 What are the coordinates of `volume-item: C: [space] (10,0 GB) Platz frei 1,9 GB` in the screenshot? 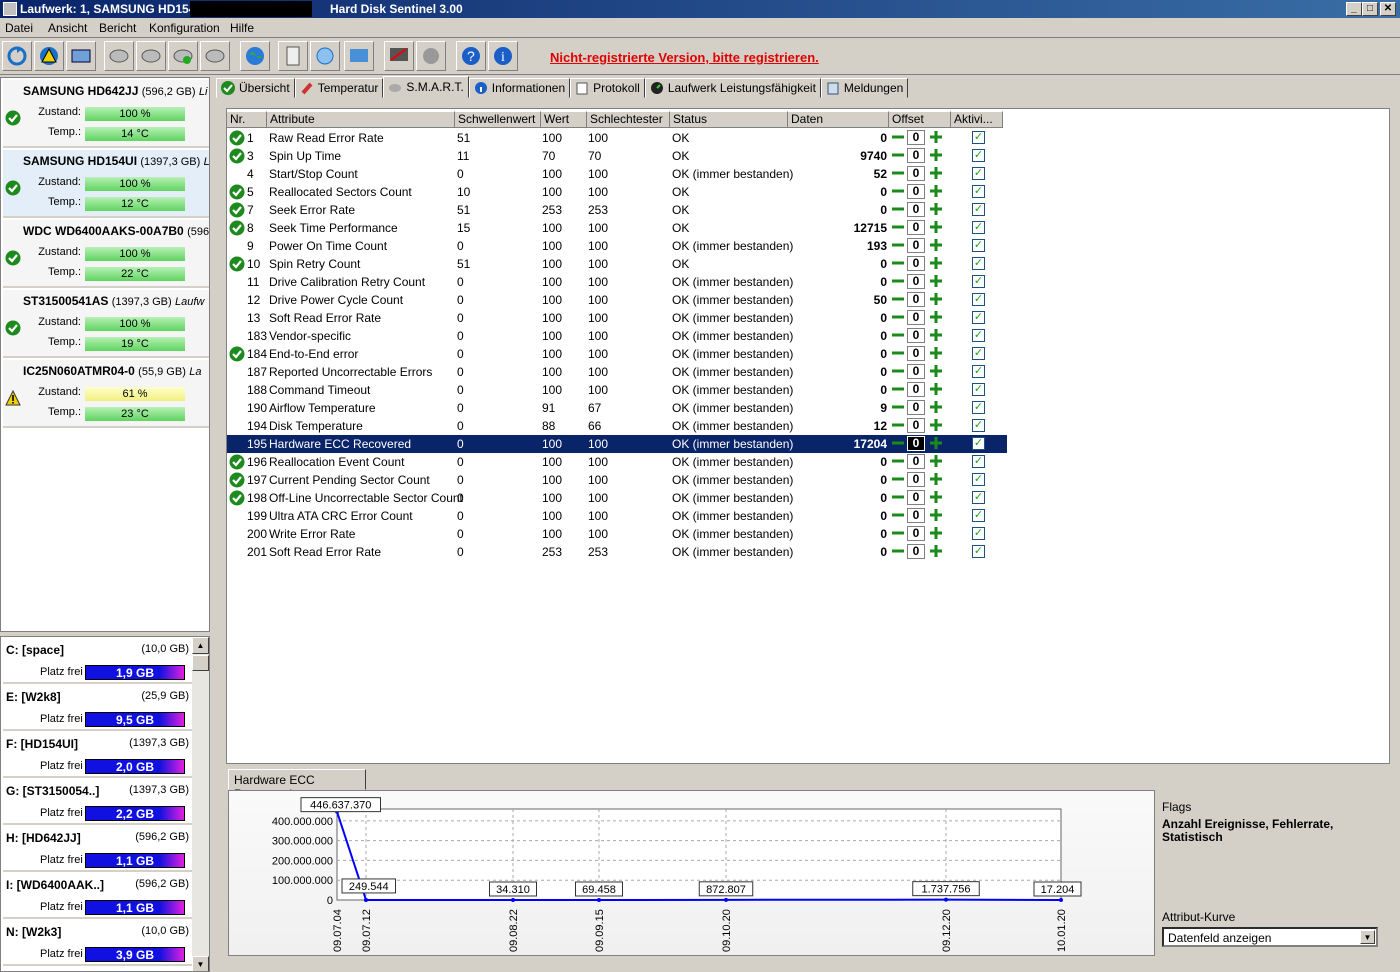 It's located at (98, 661).